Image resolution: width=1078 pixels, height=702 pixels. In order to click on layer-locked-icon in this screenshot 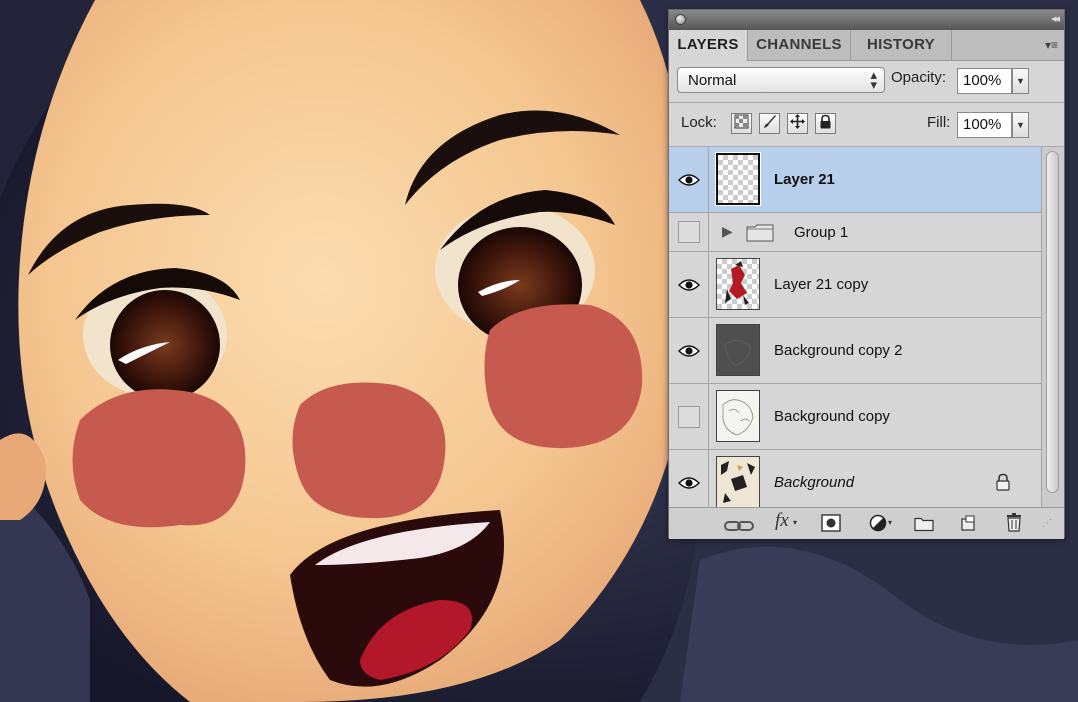, I will do `click(1003, 482)`.